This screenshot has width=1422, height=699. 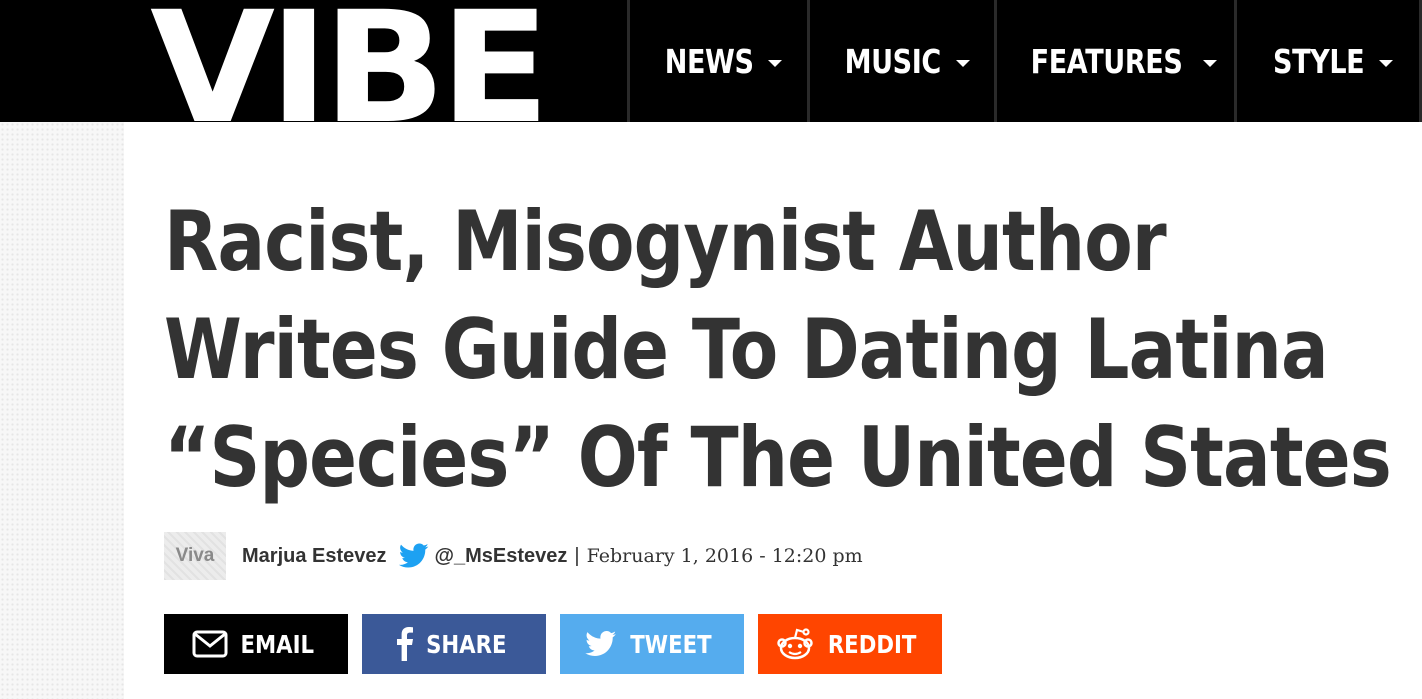 I want to click on envelope-icon, so click(x=210, y=644).